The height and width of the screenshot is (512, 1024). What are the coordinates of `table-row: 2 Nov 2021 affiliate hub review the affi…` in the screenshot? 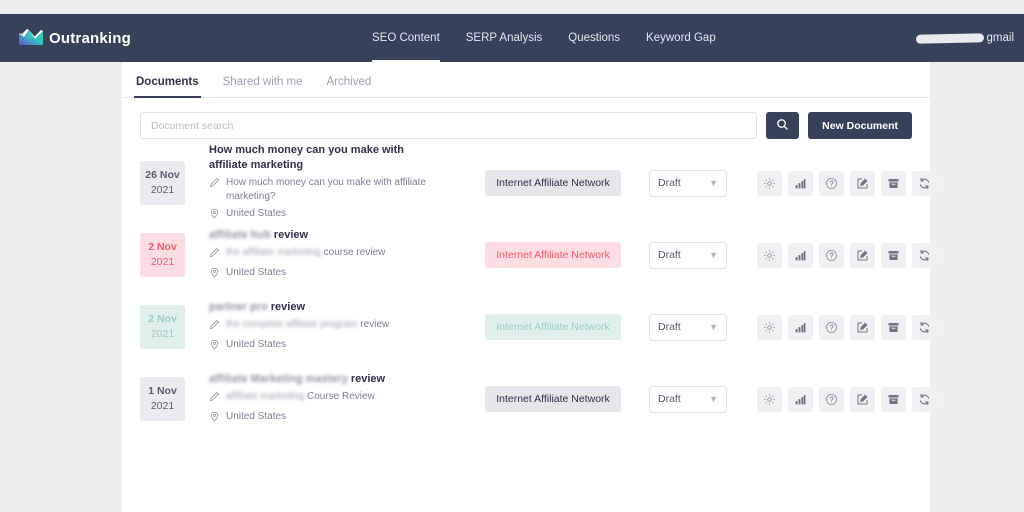 It's located at (538, 255).